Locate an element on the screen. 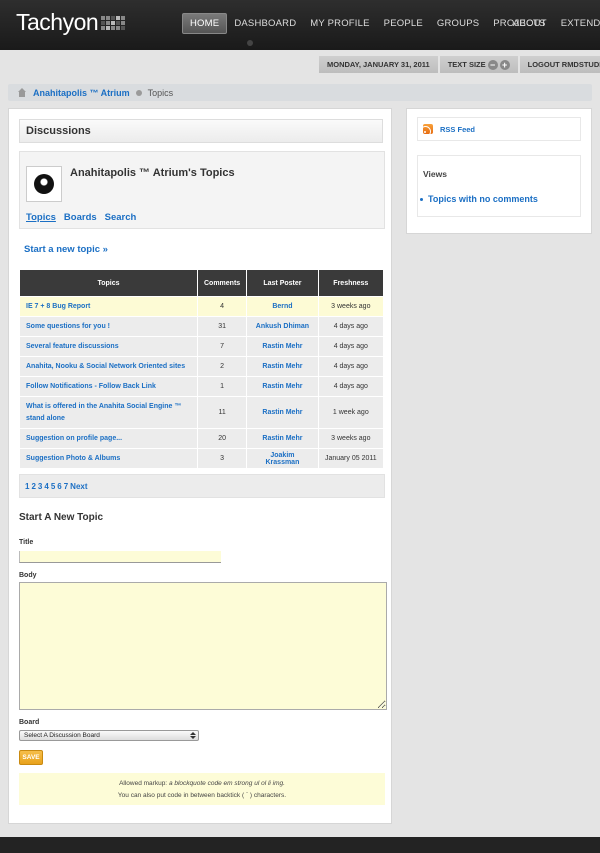 The height and width of the screenshot is (853, 600). topics-no-comments-link: Topics with no comments is located at coordinates (483, 199).